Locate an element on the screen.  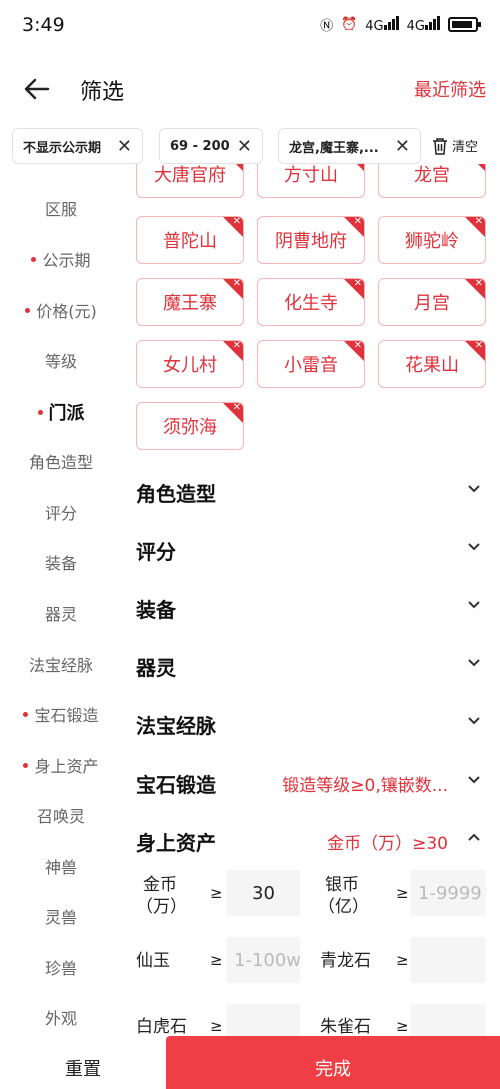
section-label: 法宝经脉 is located at coordinates (176, 726).